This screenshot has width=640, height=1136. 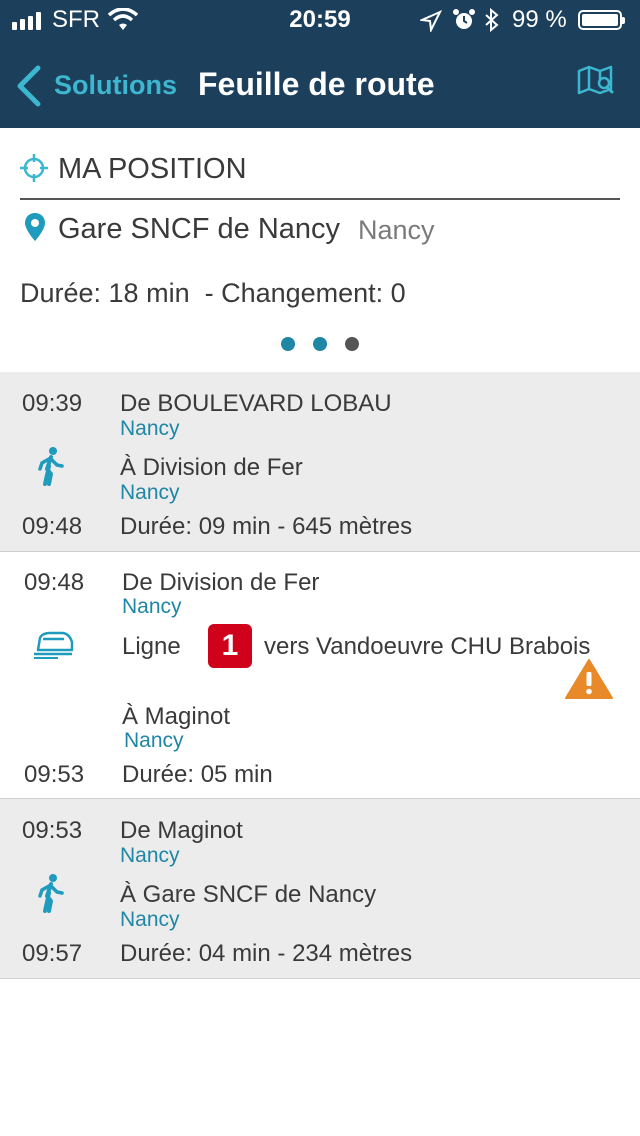 What do you see at coordinates (211, 467) in the screenshot?
I see `step-to: À Division de Fer` at bounding box center [211, 467].